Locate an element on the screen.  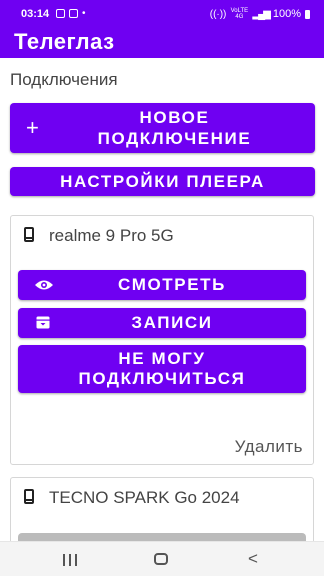
new-connection-label-line1: Новое is located at coordinates (174, 117).